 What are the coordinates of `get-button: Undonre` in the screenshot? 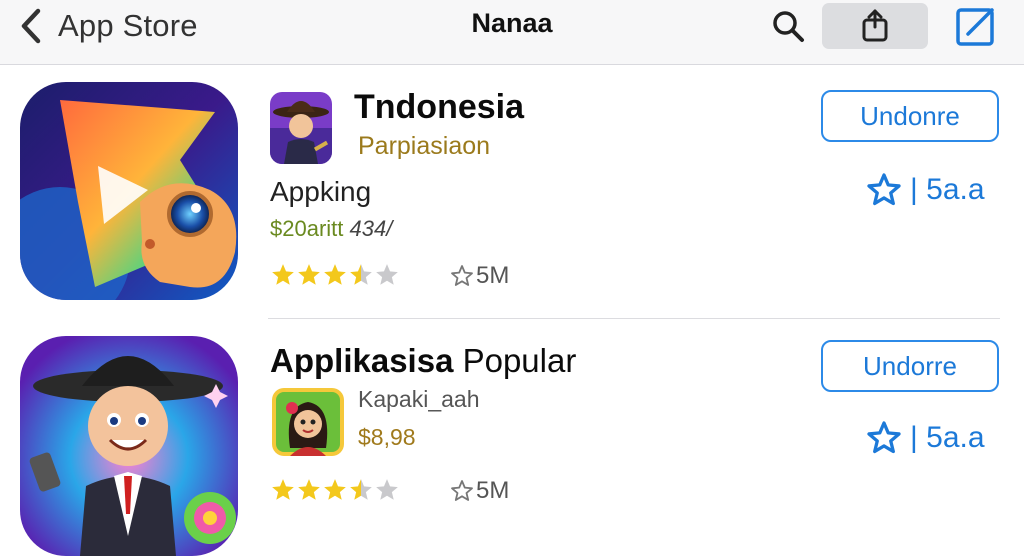 It's located at (910, 116).